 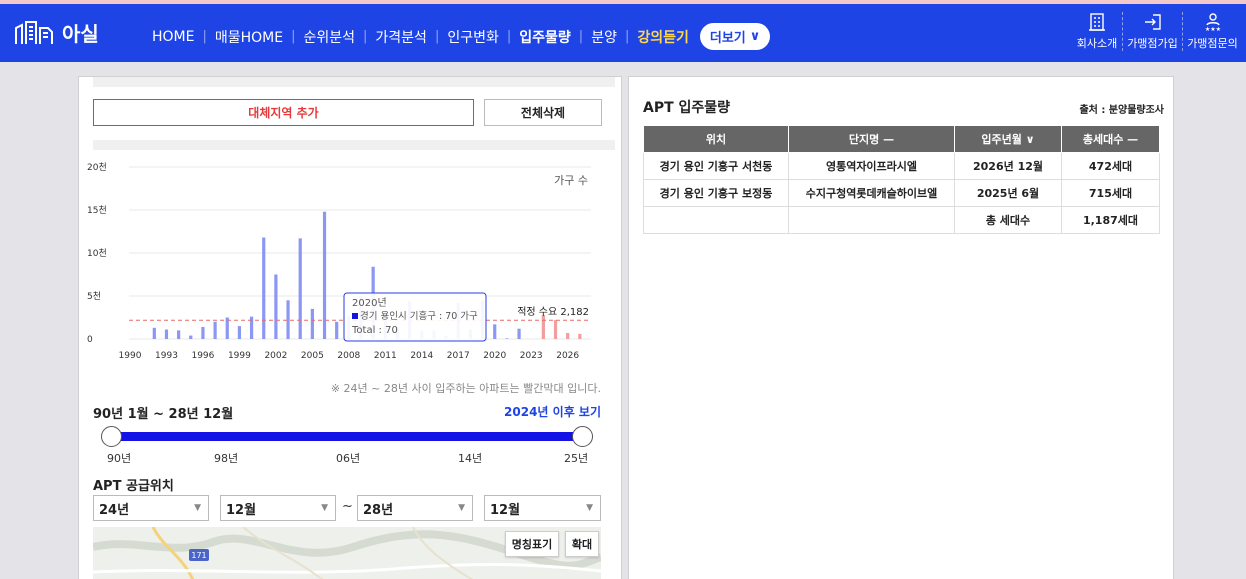 I want to click on chart-bar-1992, so click(x=154, y=333).